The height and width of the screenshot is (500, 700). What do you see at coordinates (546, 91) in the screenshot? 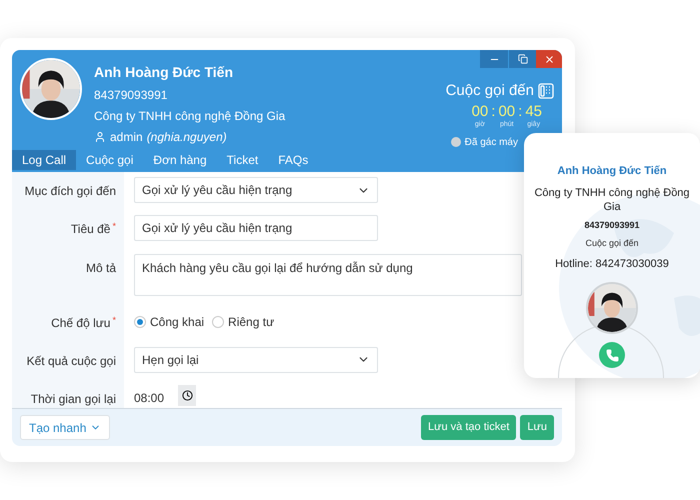
I see `phone-keypad-icon` at bounding box center [546, 91].